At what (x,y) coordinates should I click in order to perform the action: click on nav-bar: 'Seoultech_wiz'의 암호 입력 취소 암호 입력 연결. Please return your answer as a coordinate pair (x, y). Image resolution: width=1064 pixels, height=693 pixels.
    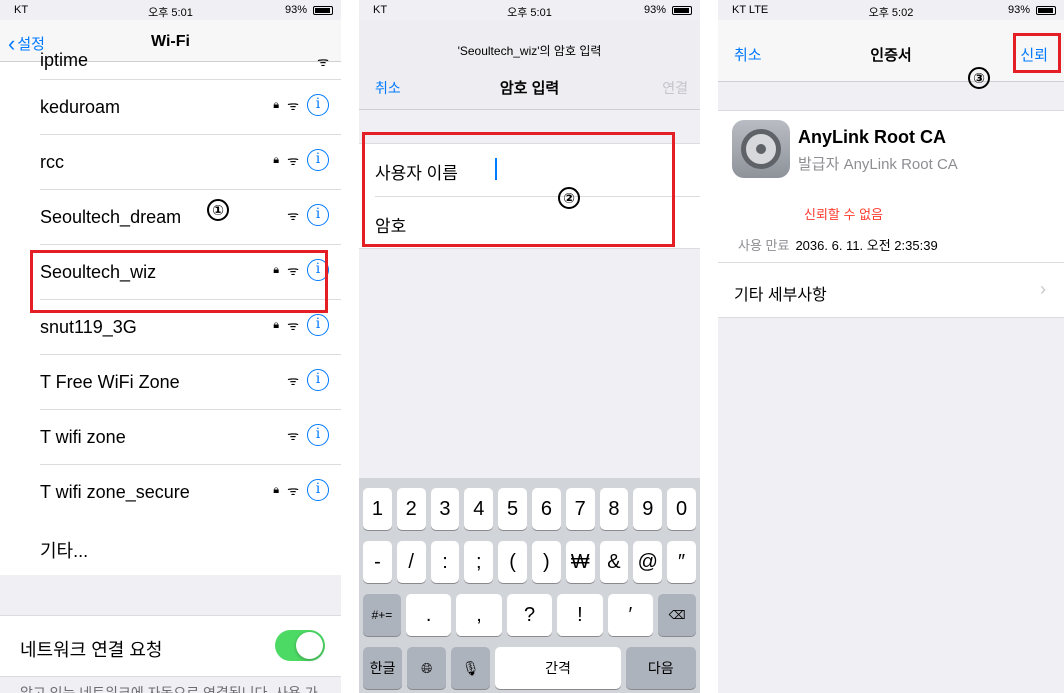
    Looking at the image, I should click on (529, 65).